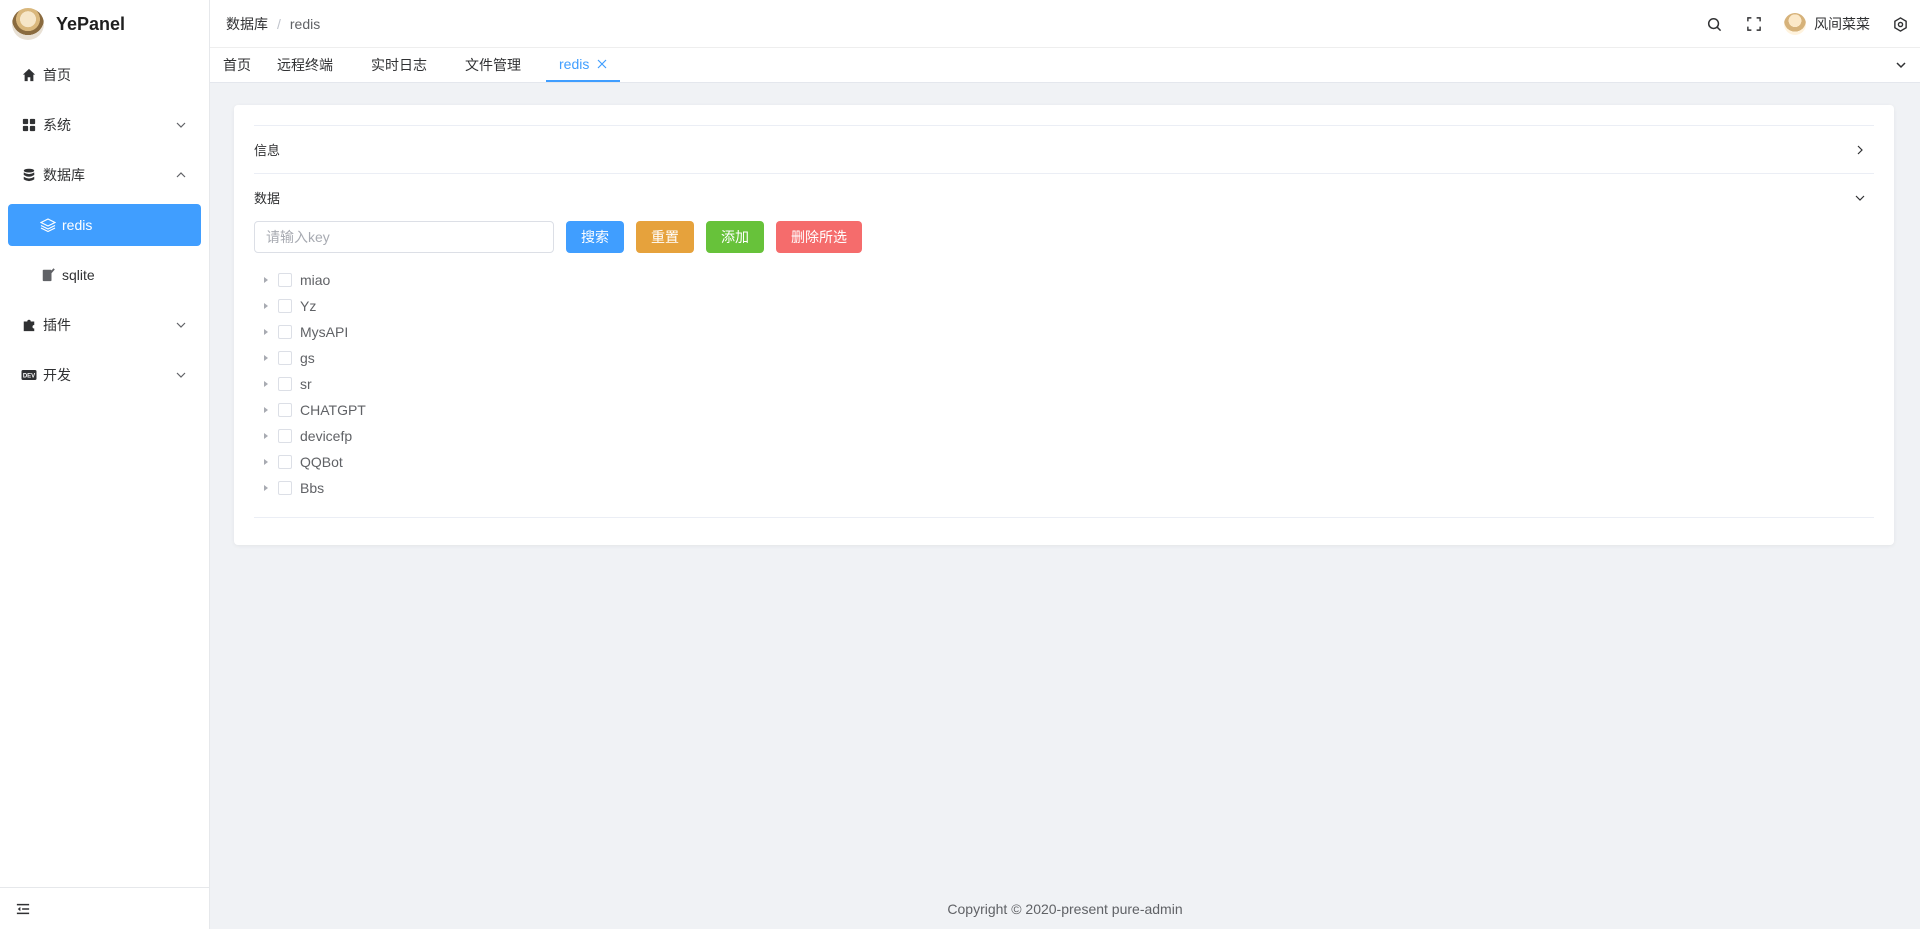 This screenshot has width=1920, height=929. I want to click on tabs-more-button, so click(1901, 65).